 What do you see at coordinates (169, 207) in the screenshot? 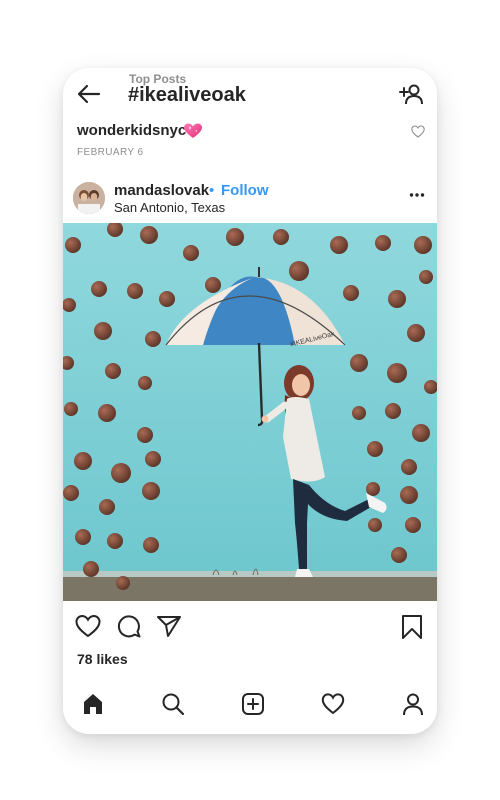
I see `post-location: San Antonio, Texas` at bounding box center [169, 207].